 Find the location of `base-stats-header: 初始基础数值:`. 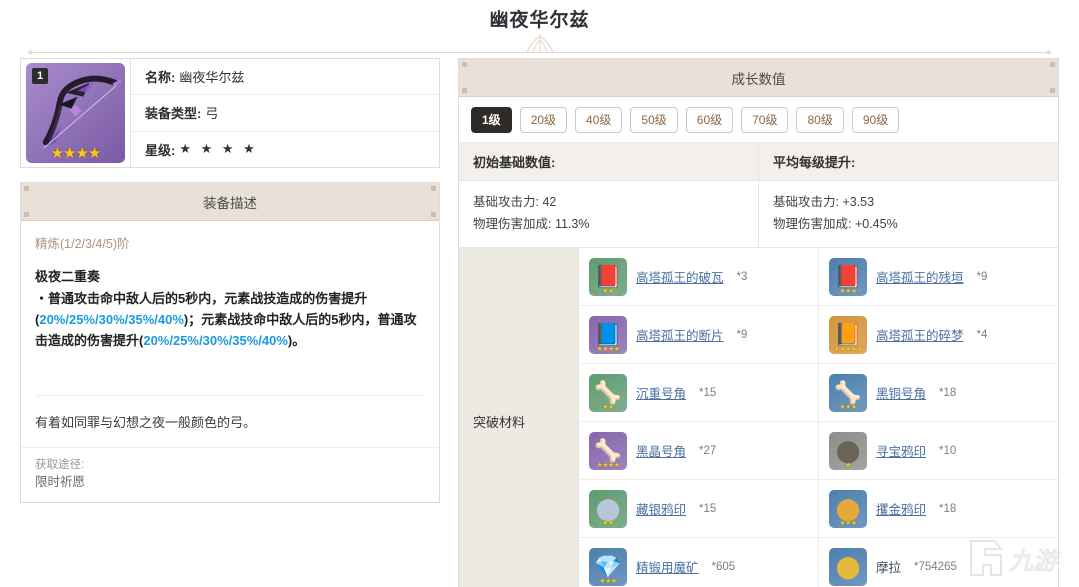

base-stats-header: 初始基础数值: is located at coordinates (609, 161).